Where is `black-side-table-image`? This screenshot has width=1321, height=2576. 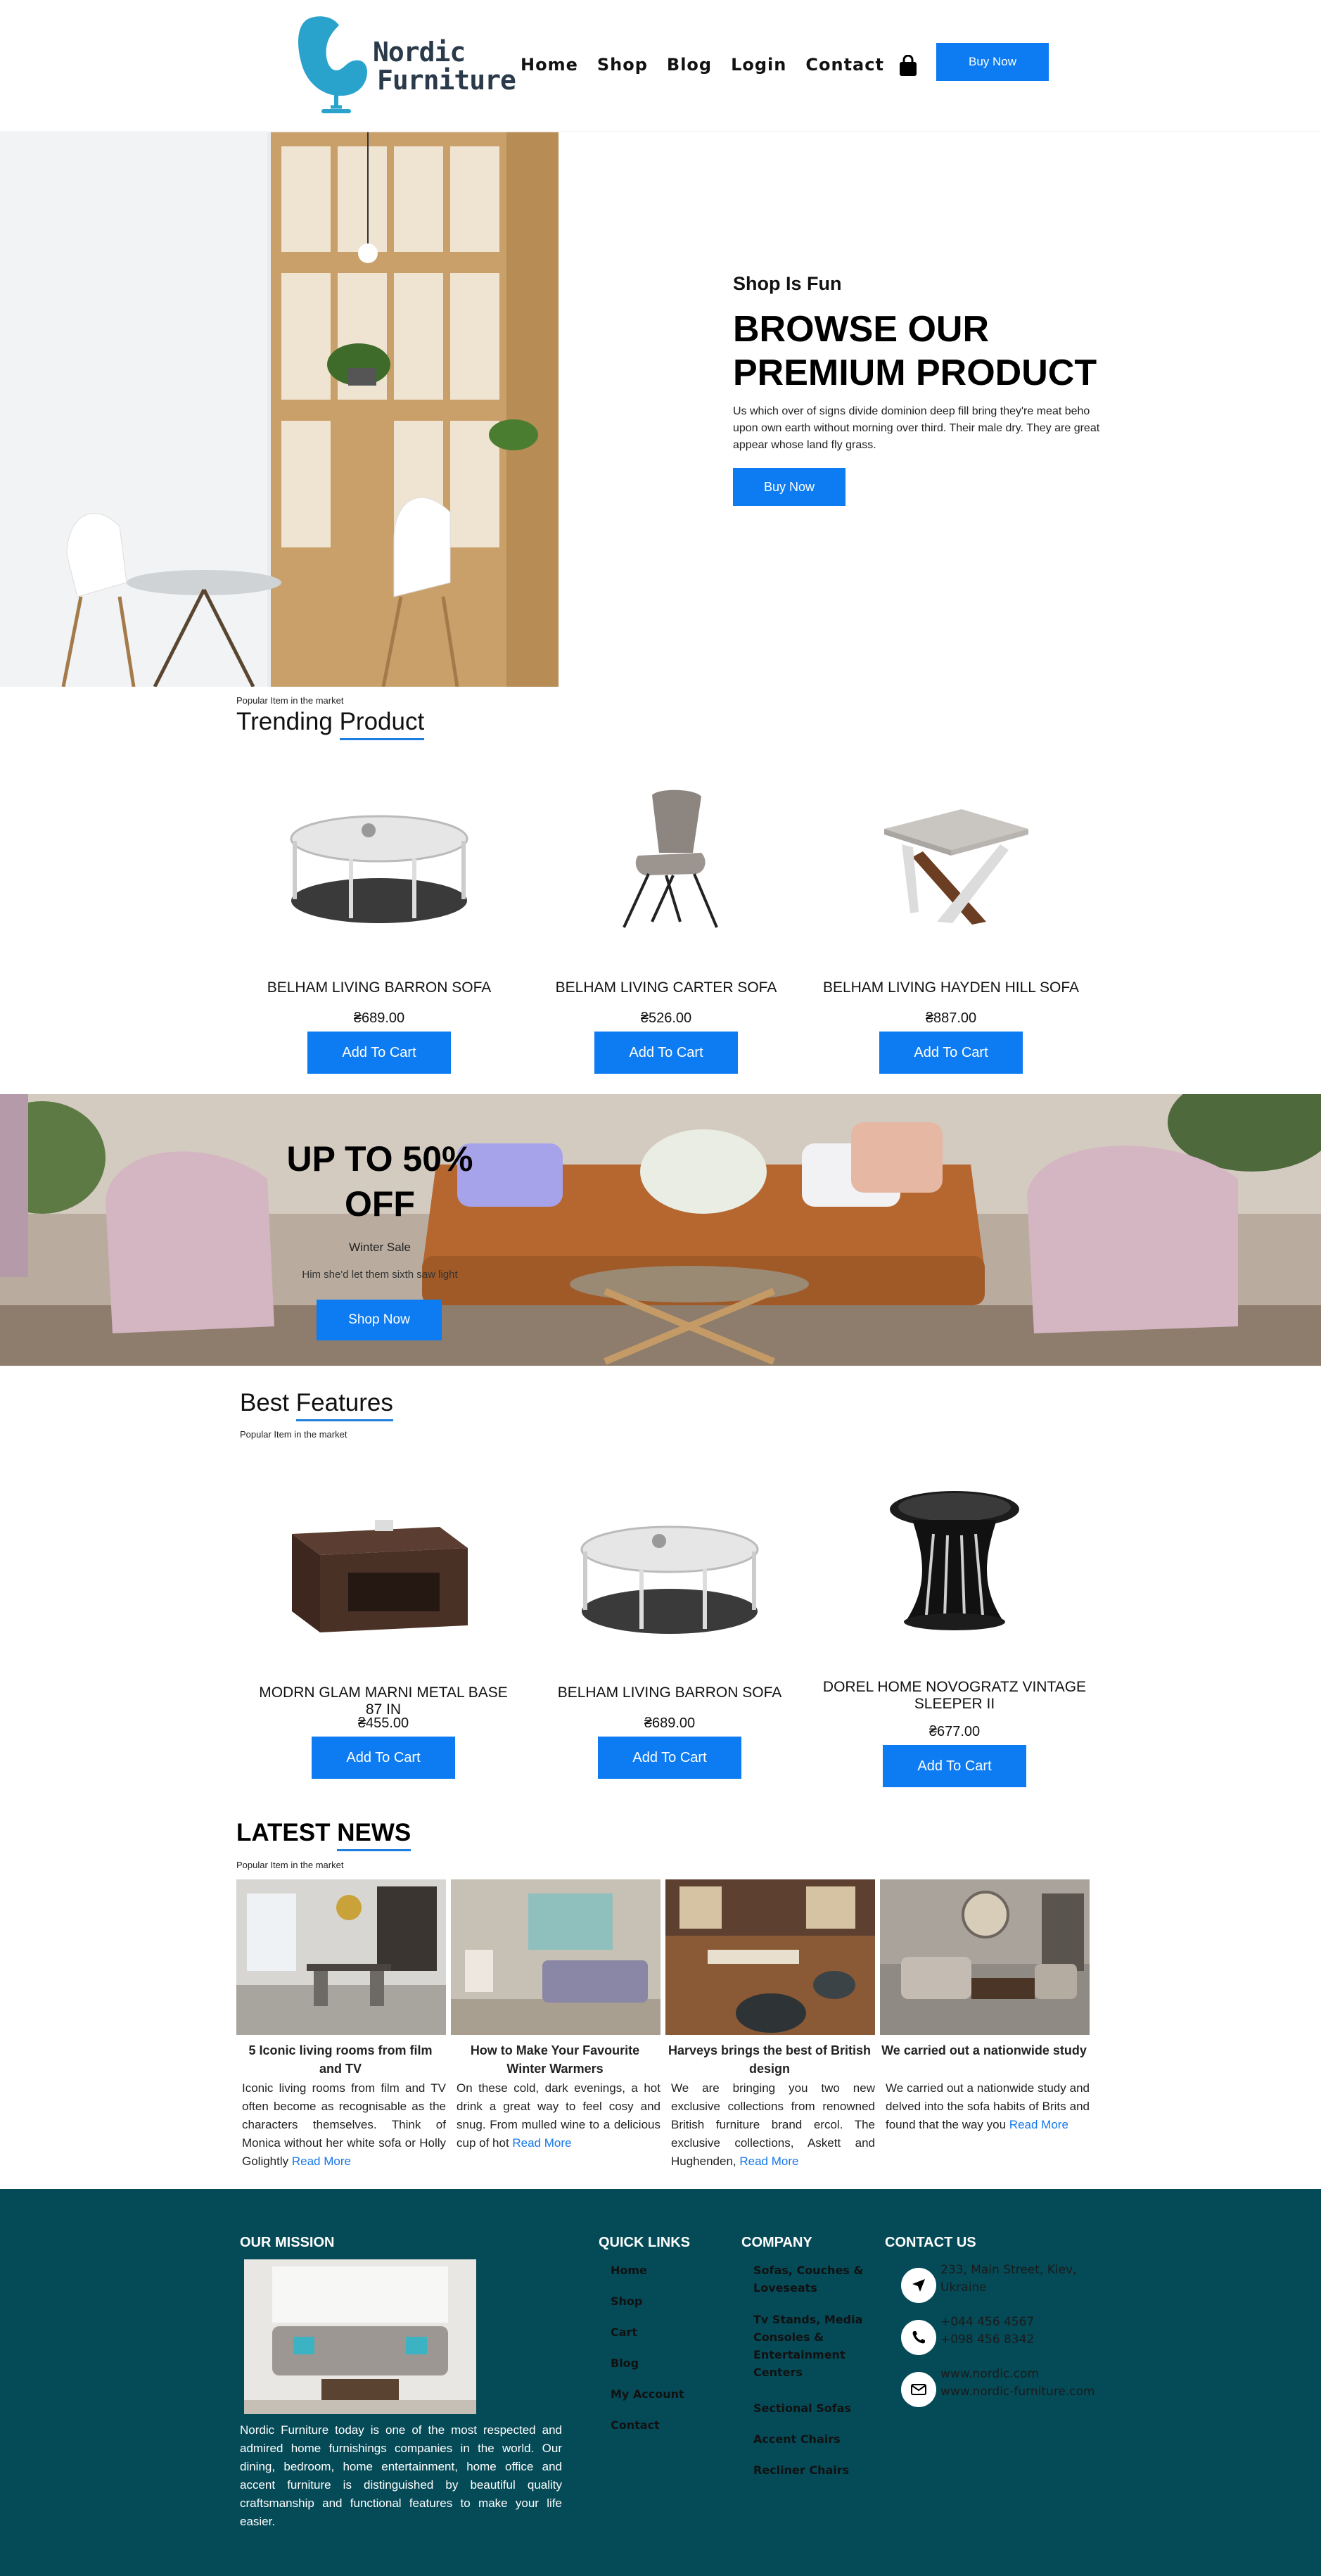 black-side-table-image is located at coordinates (955, 1560).